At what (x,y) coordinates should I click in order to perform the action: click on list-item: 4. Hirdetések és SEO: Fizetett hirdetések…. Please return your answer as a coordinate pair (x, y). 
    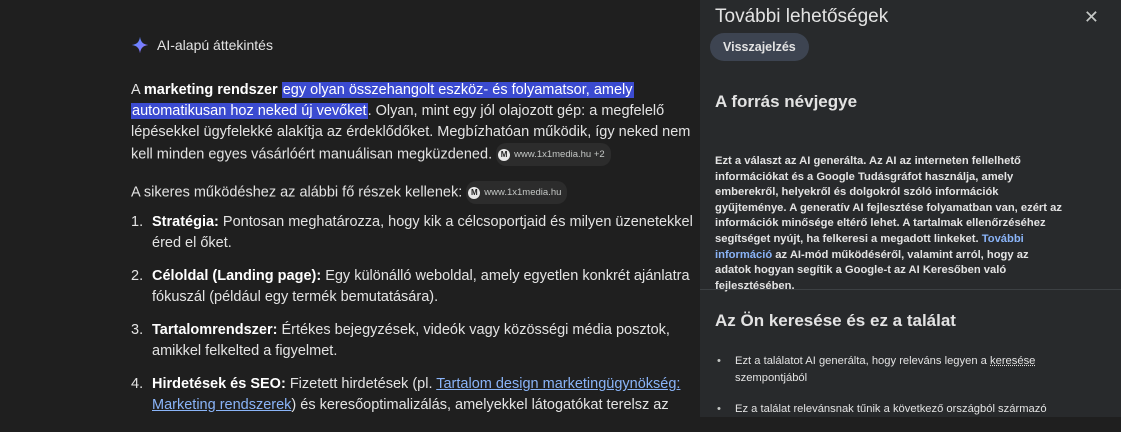
    Looking at the image, I should click on (406, 394).